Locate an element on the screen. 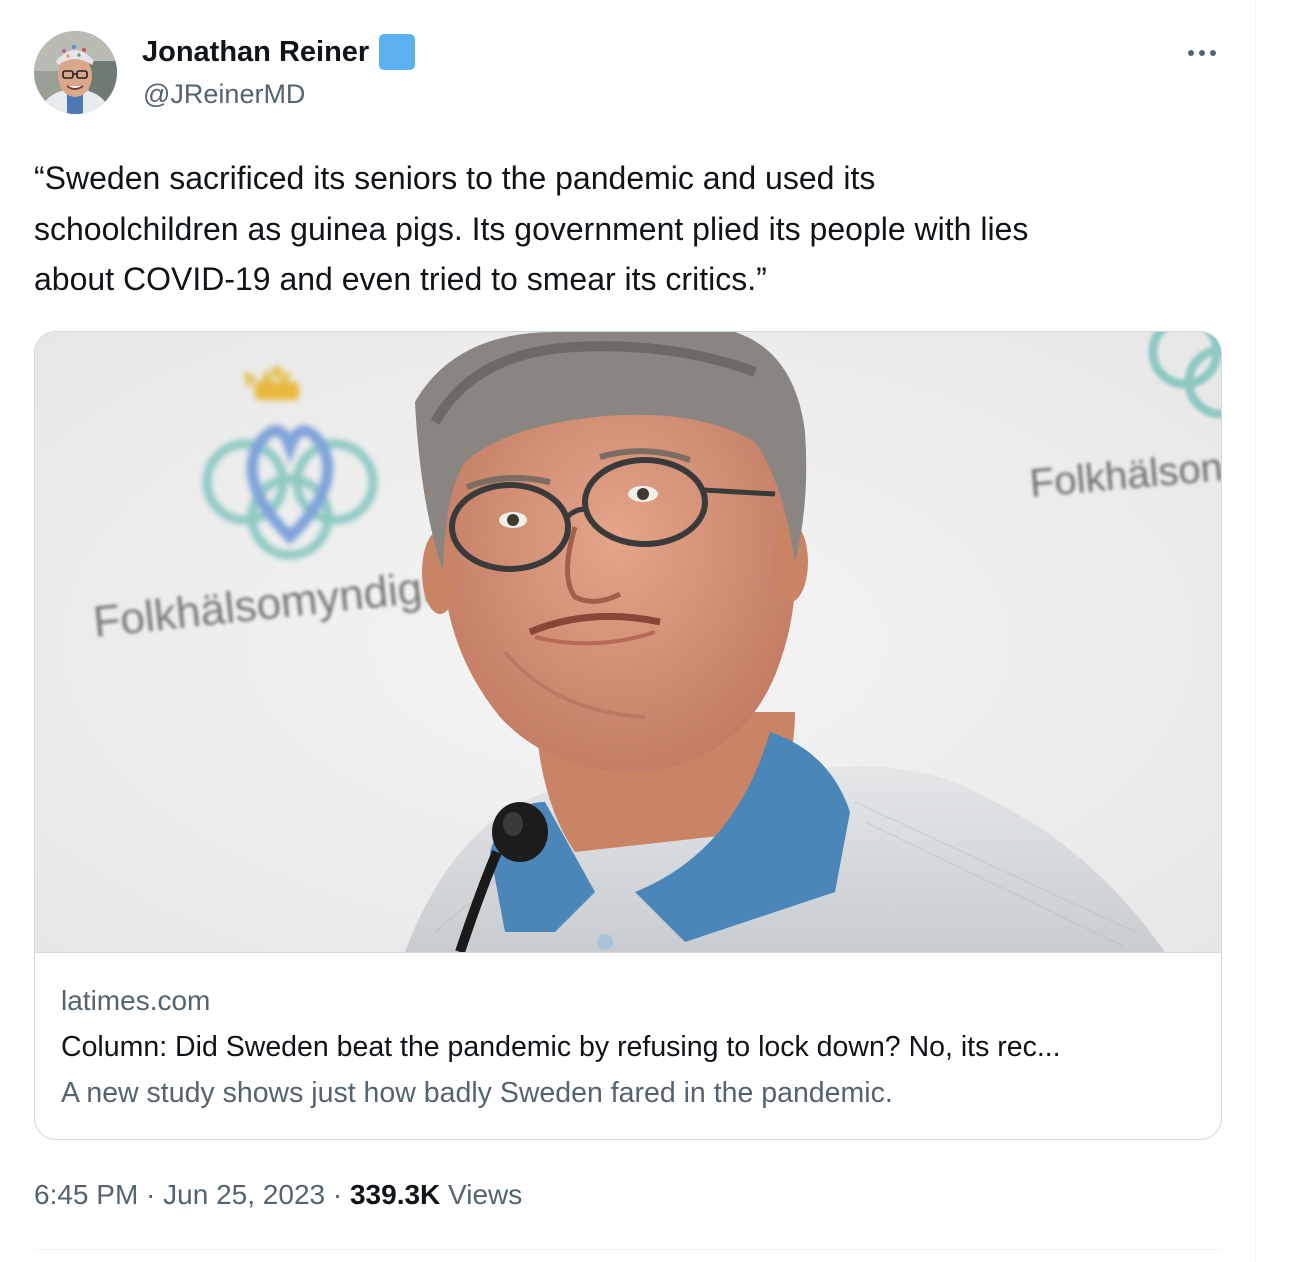  author-handle: @JReinerMD is located at coordinates (224, 94).